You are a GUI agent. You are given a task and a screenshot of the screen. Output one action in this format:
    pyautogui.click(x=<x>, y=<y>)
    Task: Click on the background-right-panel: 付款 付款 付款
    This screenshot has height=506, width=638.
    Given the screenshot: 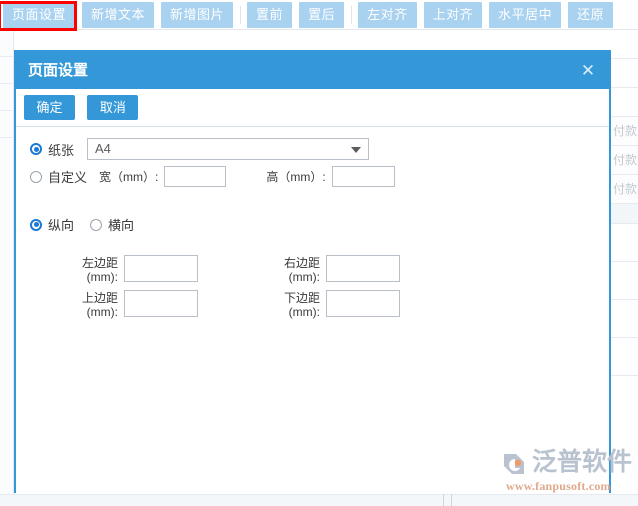 What is the action you would take?
    pyautogui.click(x=624, y=268)
    